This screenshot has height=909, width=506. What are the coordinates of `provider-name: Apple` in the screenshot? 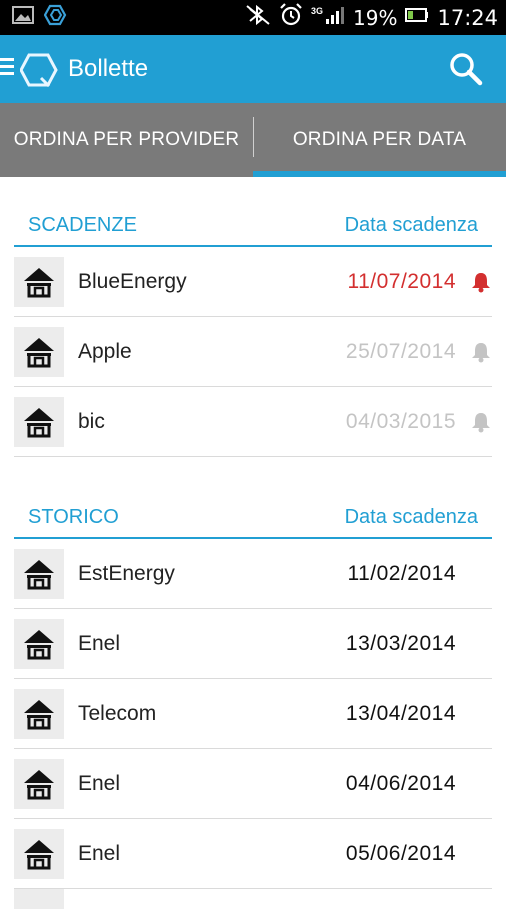 It's located at (105, 351).